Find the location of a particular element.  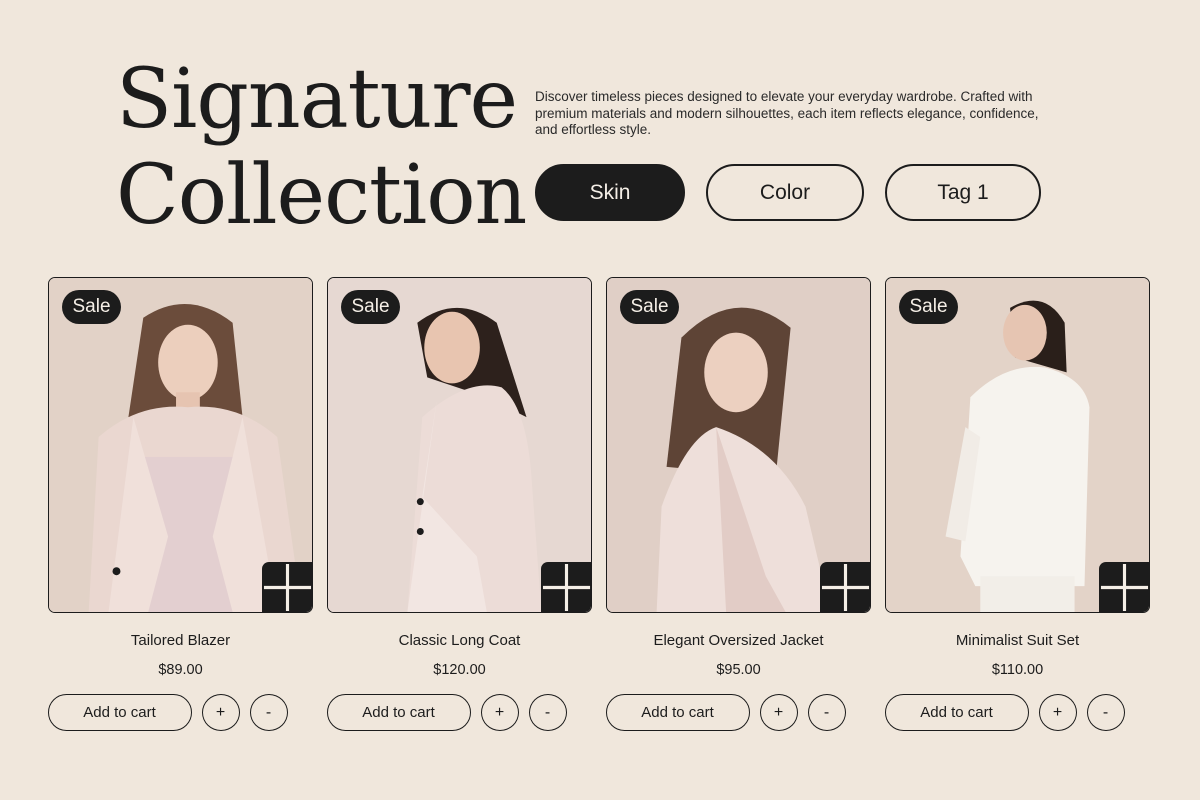

product-name: Elegant Oversized Jacket is located at coordinates (738, 640).